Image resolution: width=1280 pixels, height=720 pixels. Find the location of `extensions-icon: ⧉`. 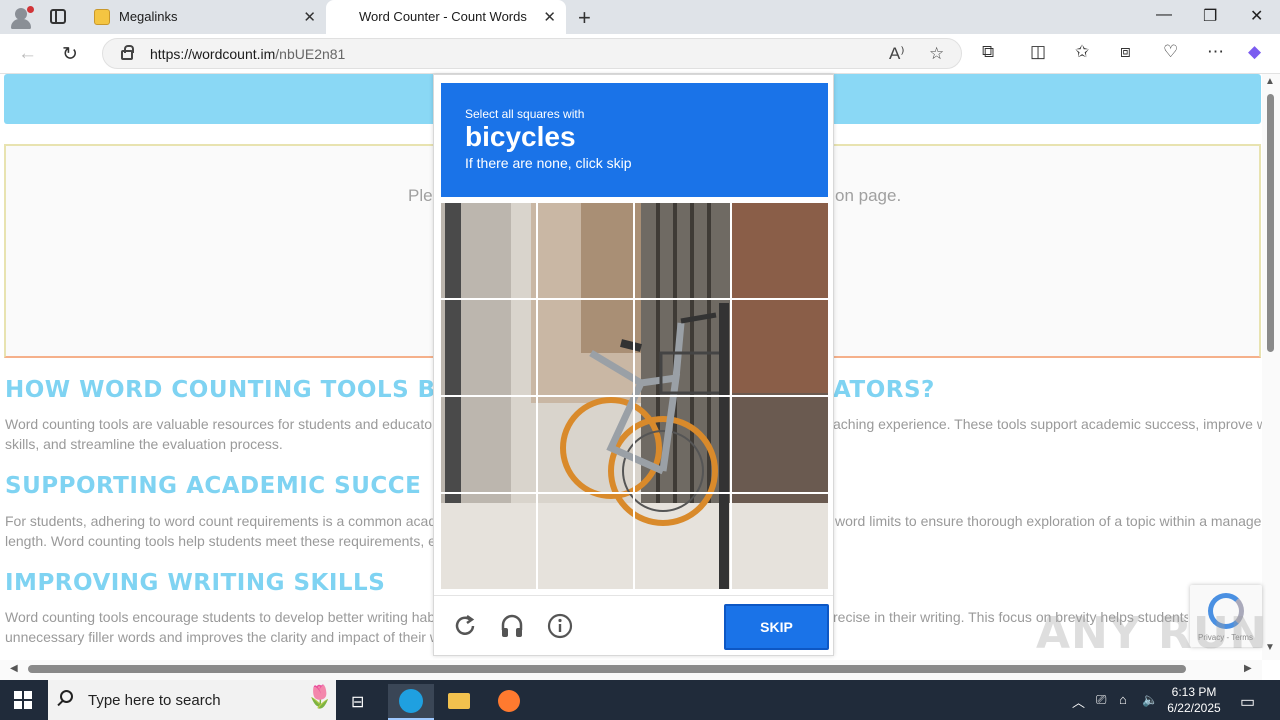

extensions-icon: ⧉ is located at coordinates (988, 52).